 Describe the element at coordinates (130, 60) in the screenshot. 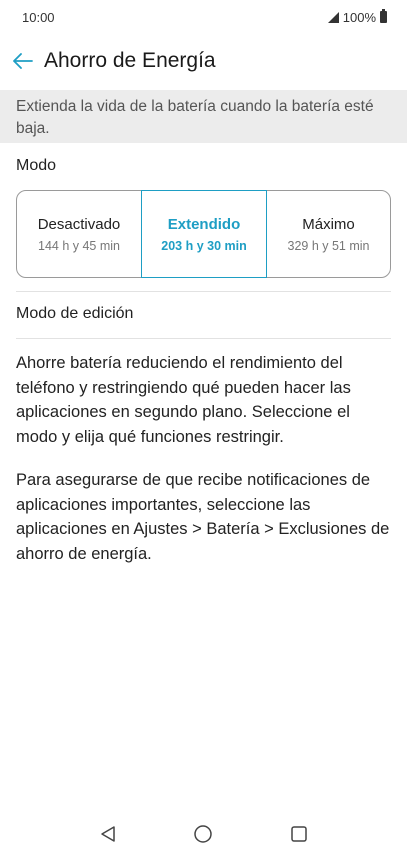

I see `page-title: Ahorro de Energía` at that location.